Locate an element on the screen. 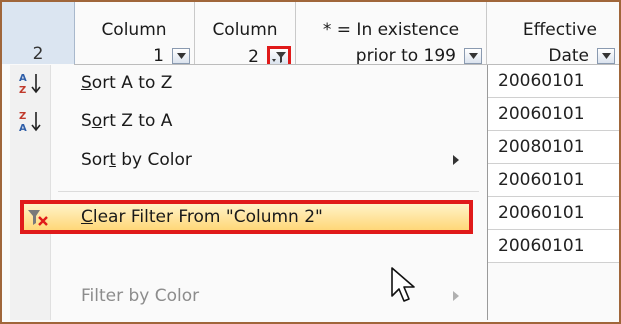 This screenshot has width=621, height=324. row-number: 2 is located at coordinates (38, 54).